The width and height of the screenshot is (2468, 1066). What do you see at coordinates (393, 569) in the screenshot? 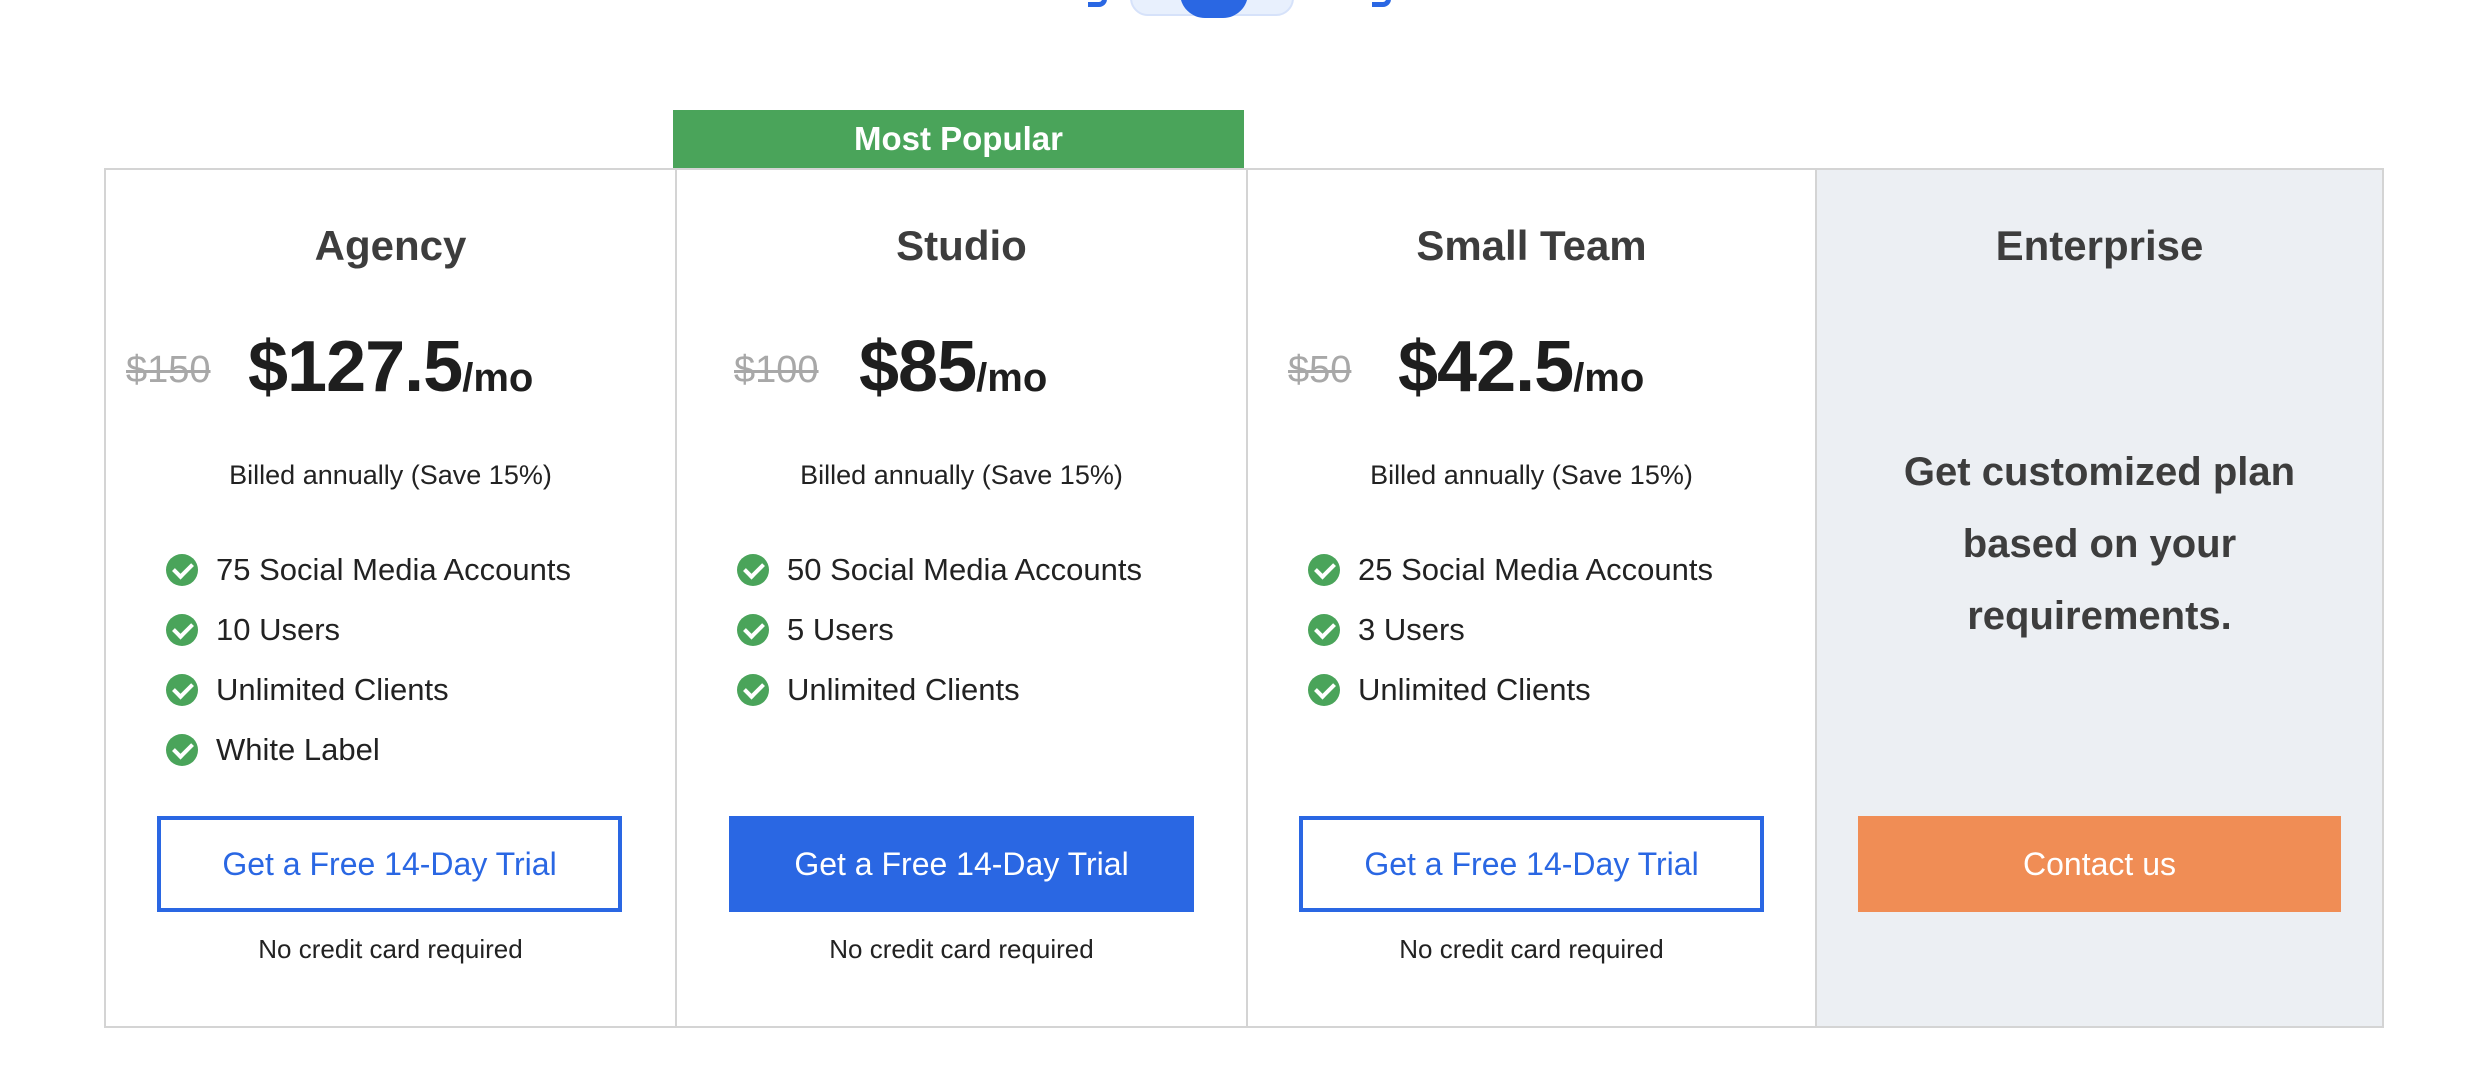
I see `feature-label: 75 Social Media Accounts` at bounding box center [393, 569].